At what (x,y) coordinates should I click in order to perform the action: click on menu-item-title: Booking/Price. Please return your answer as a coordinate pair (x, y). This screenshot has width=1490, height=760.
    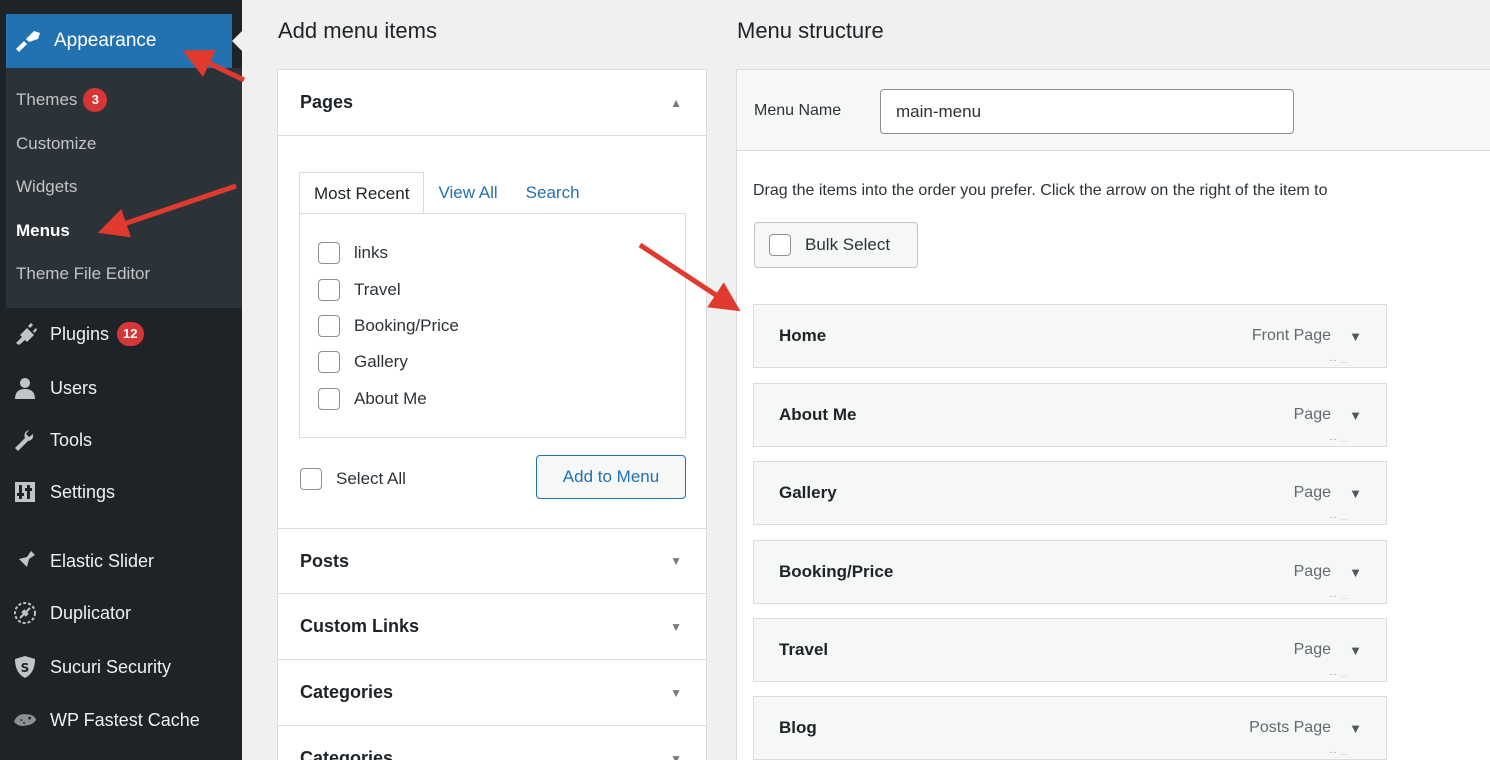
    Looking at the image, I should click on (836, 571).